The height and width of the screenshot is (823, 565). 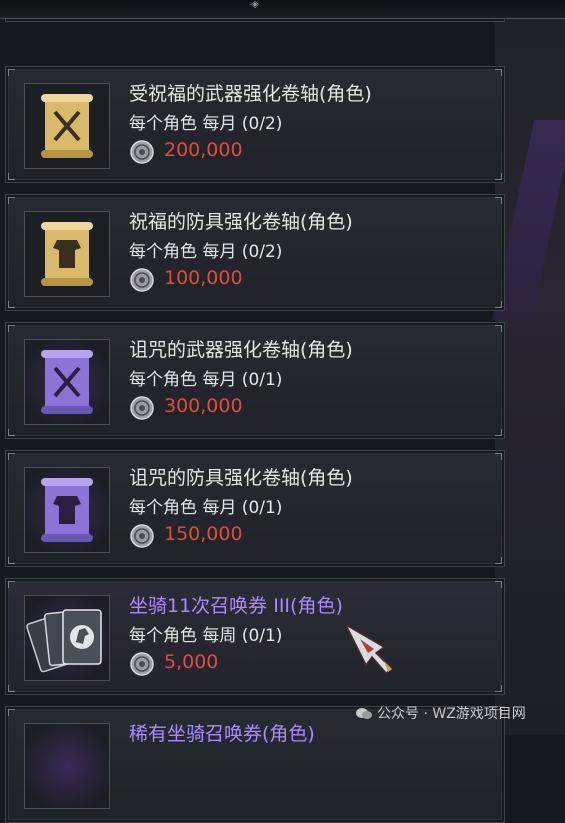 I want to click on shop-item-card: 诅咒的防具强化卷轴(角色) 每个角色 每月 (0/1) 150,000, so click(x=255, y=508).